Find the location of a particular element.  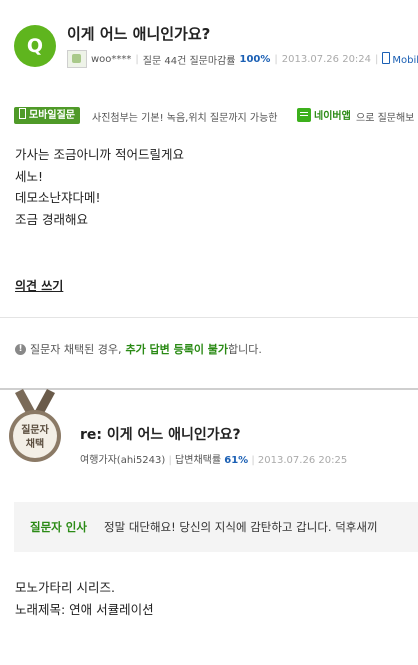

avatar-icon is located at coordinates (77, 59).